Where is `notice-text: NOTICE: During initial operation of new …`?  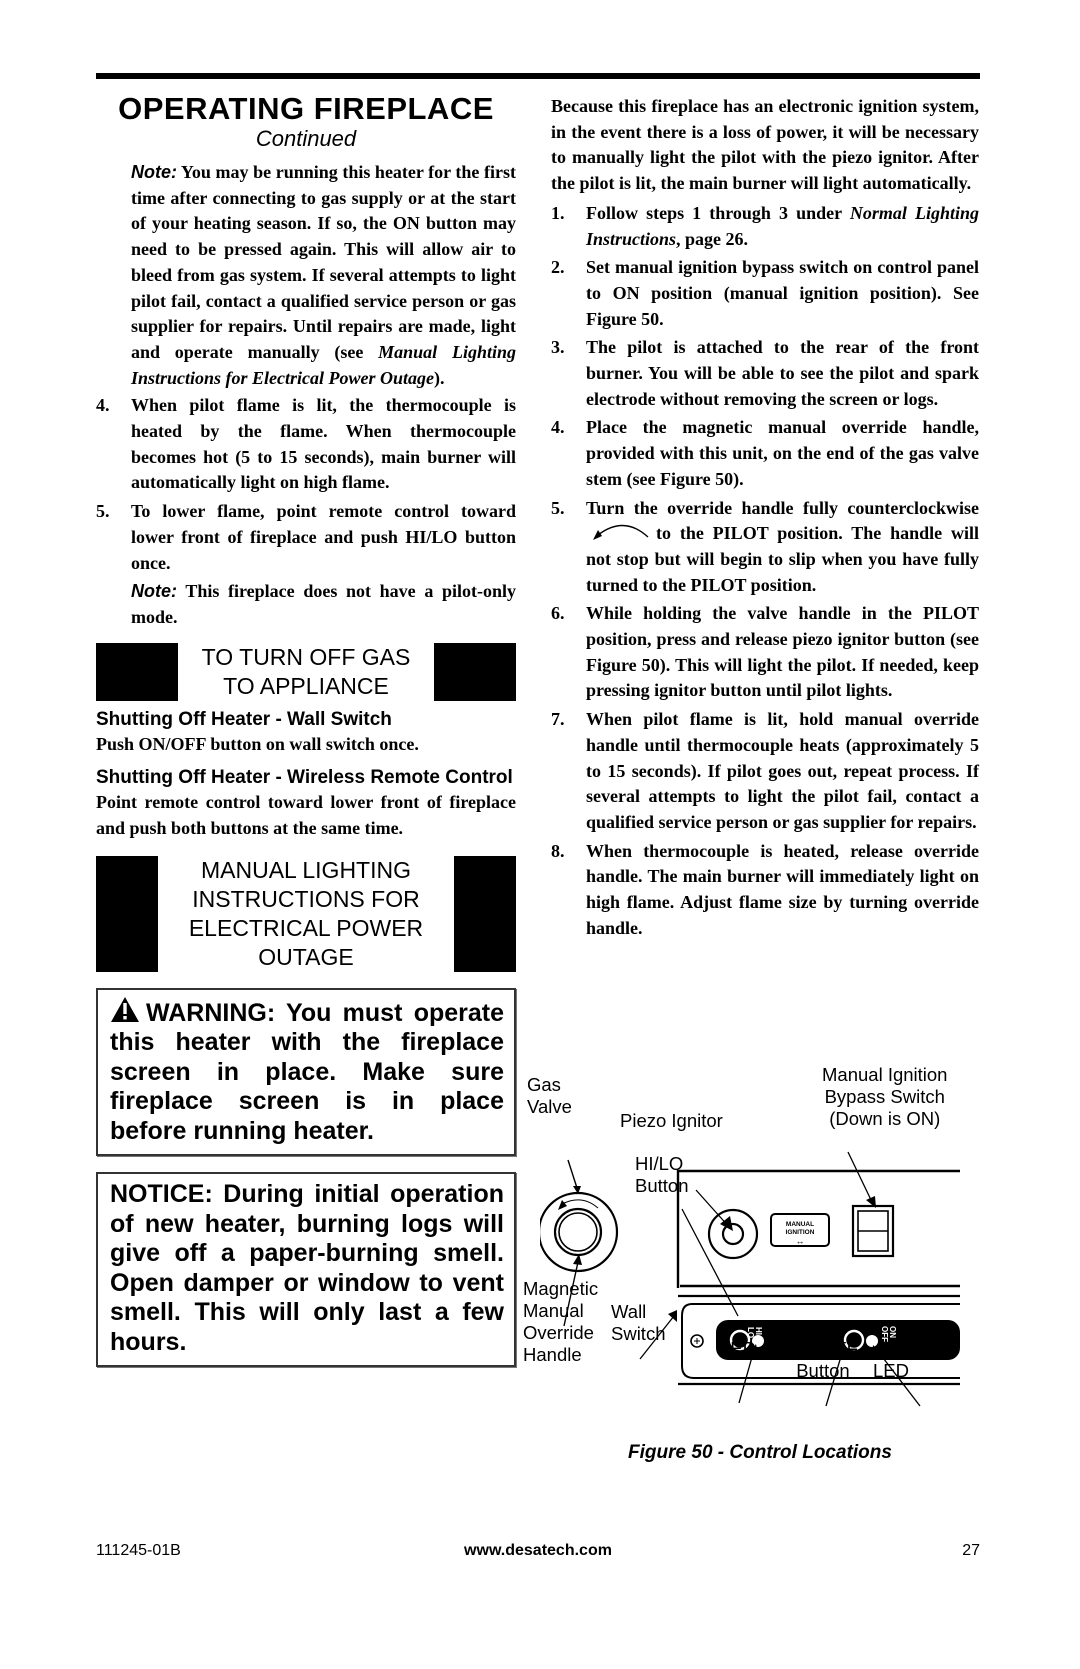 notice-text: NOTICE: During initial operation of new … is located at coordinates (307, 1268).